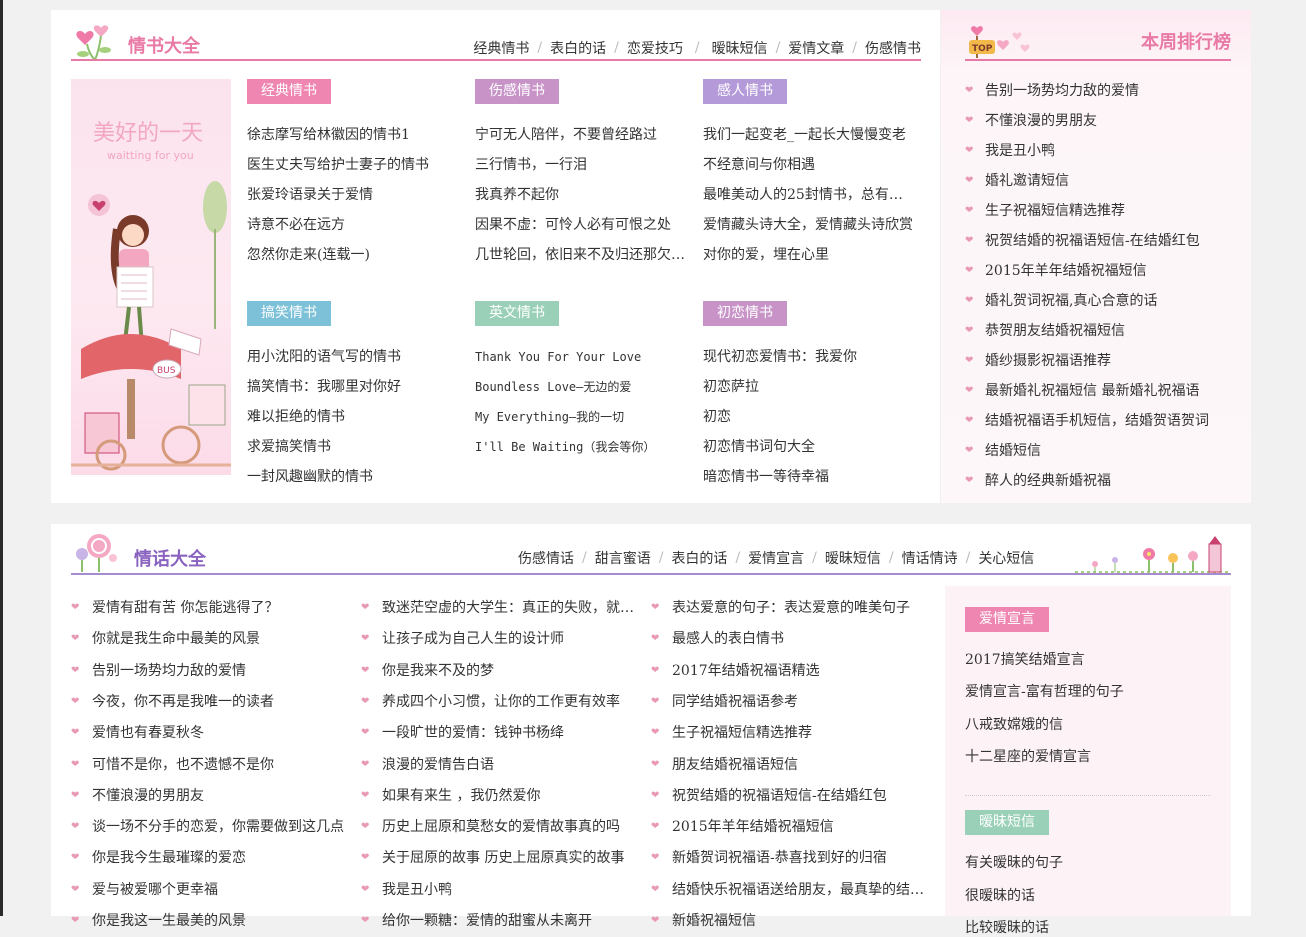  I want to click on qinghua-link: 朋友结婚祝福语短信, so click(800, 765).